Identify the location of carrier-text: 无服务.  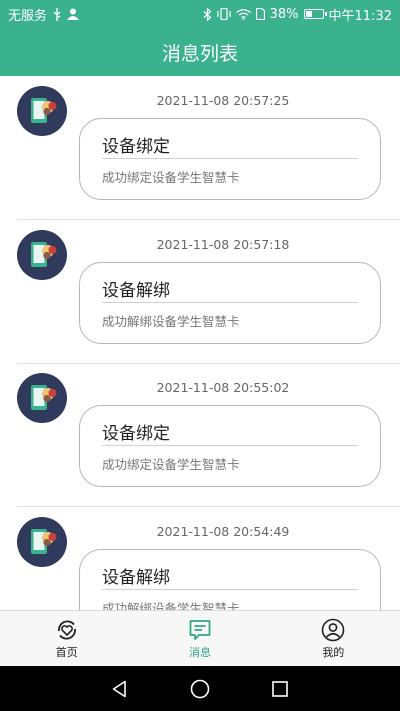
(28, 16).